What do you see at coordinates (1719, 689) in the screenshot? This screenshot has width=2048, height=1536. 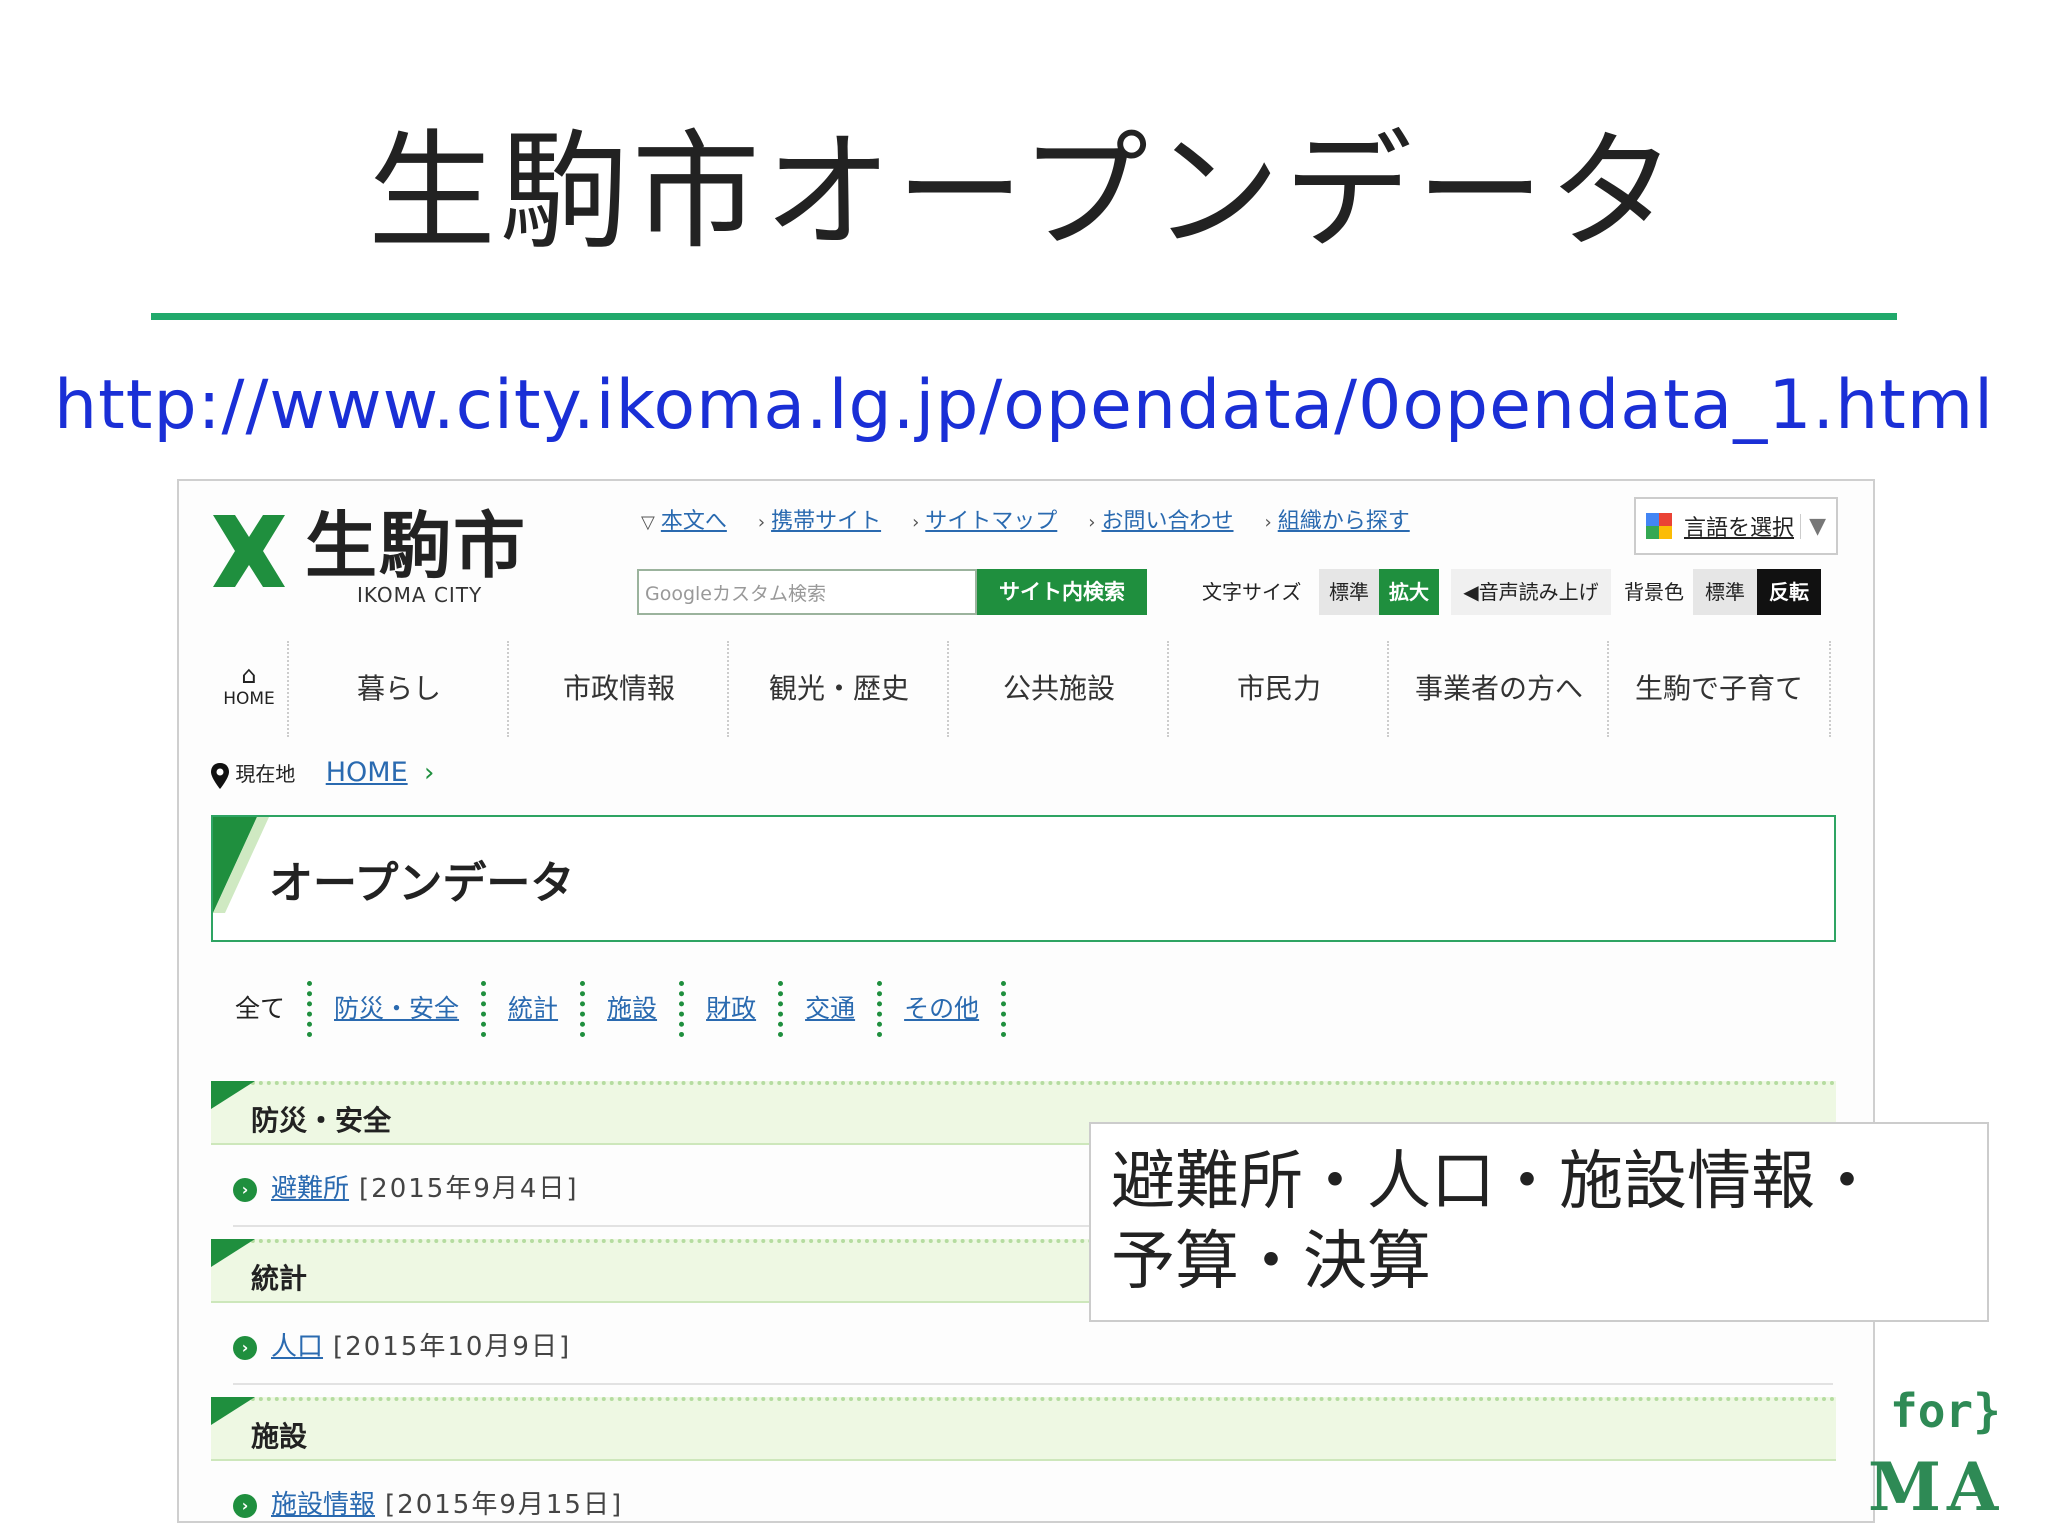 I see `nav-item-childcare: 生駒で子育て` at bounding box center [1719, 689].